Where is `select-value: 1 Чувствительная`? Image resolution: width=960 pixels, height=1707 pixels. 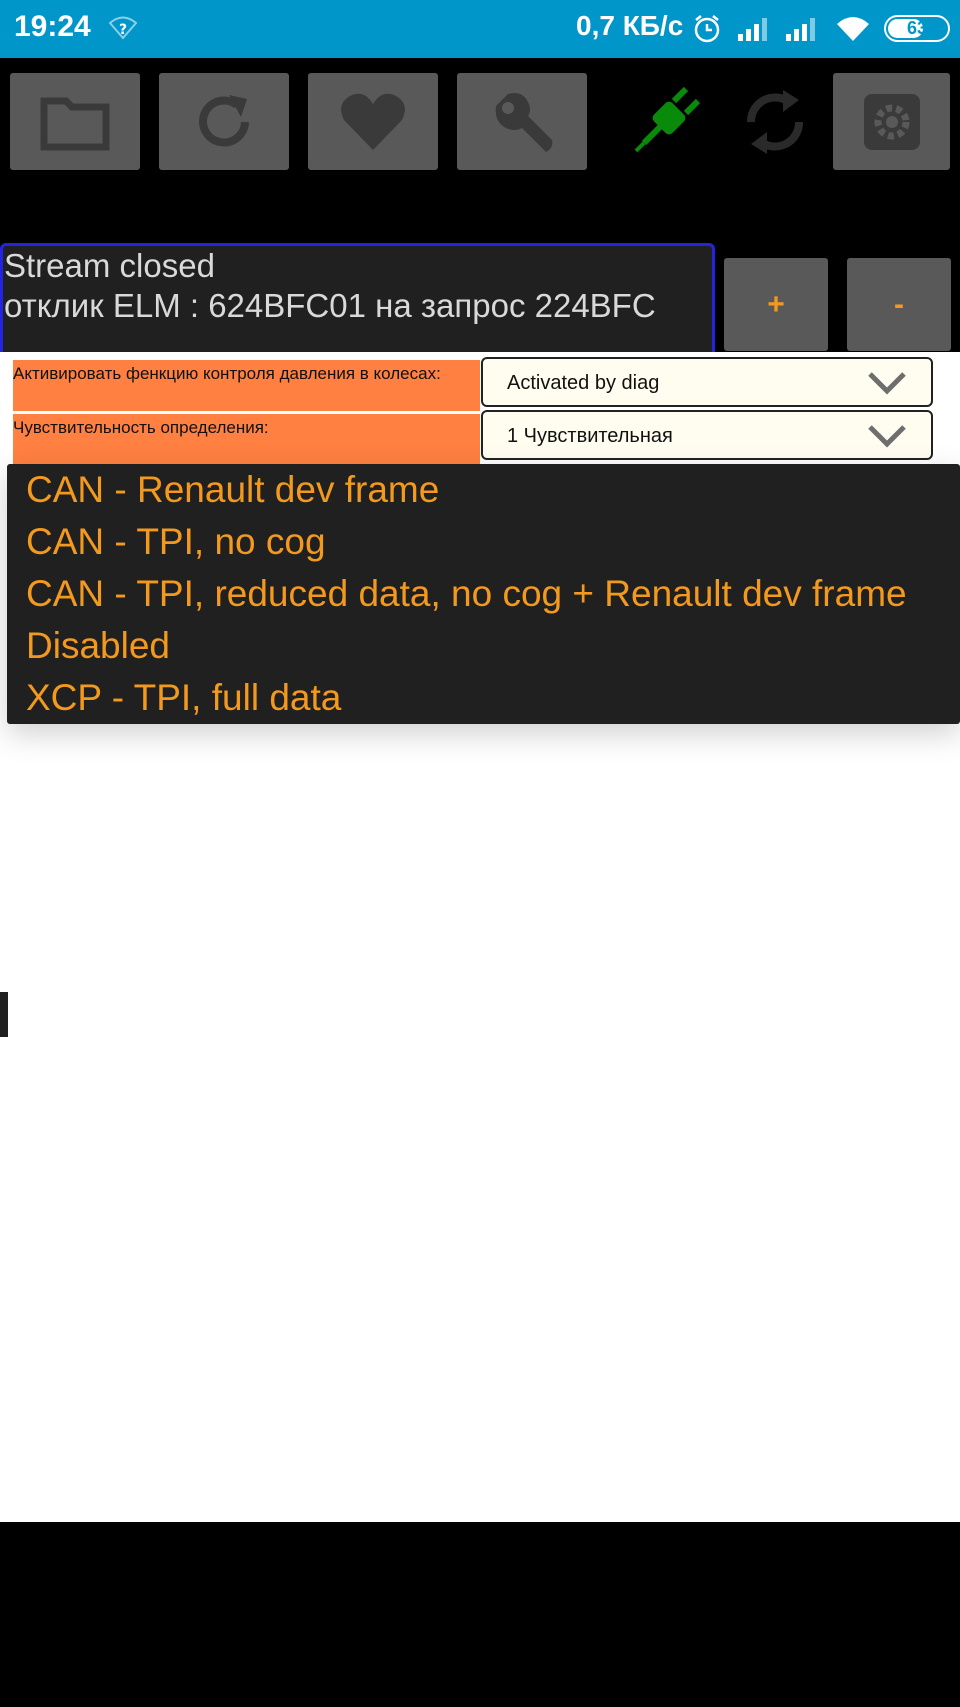
select-value: 1 Чувствительная is located at coordinates (590, 436).